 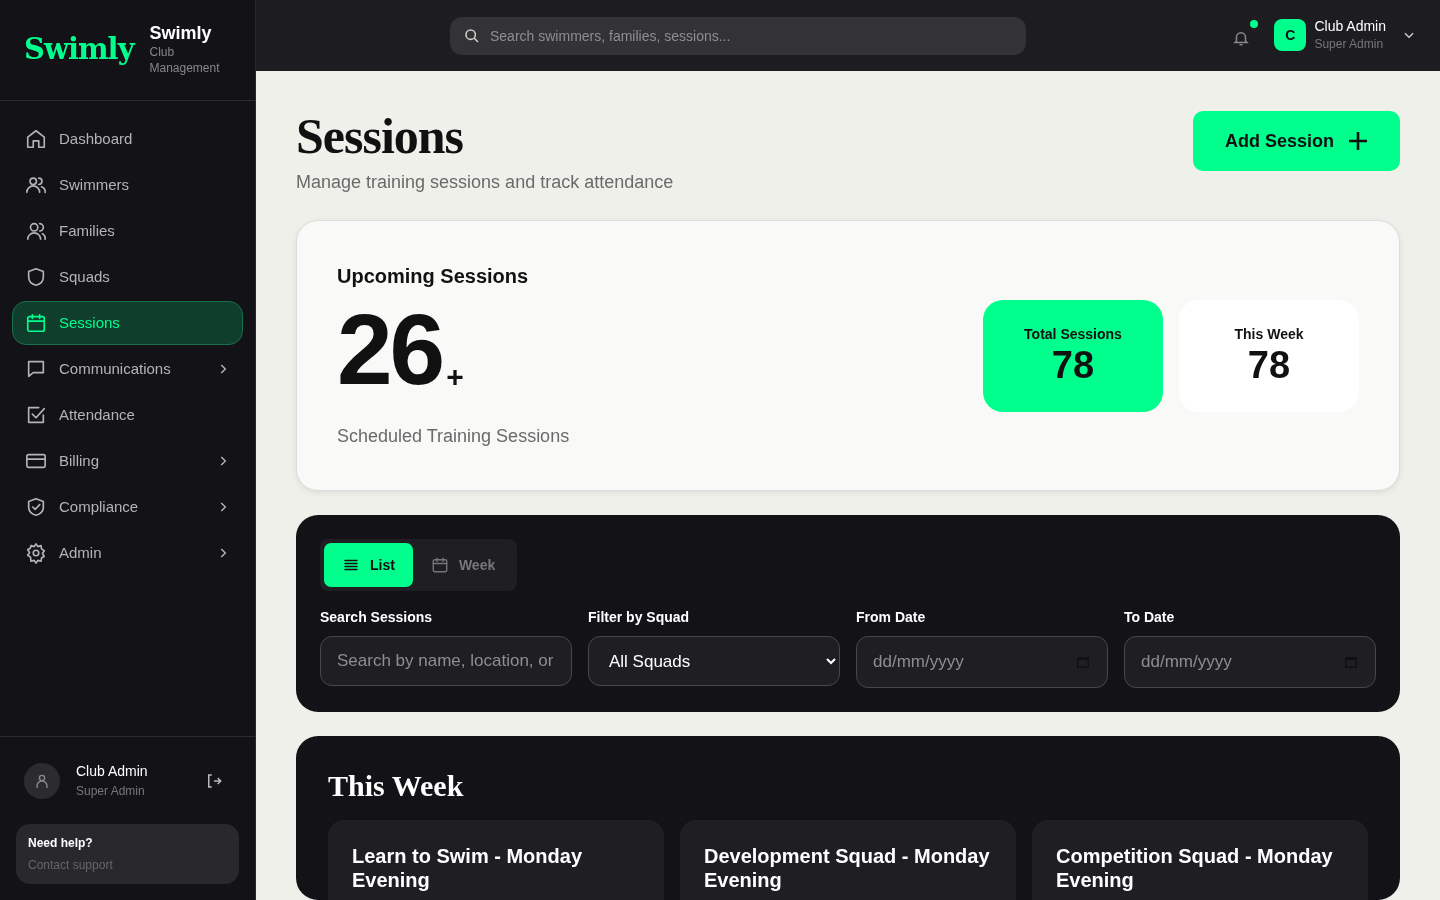 I want to click on user-name: Club Admin, so click(x=112, y=771).